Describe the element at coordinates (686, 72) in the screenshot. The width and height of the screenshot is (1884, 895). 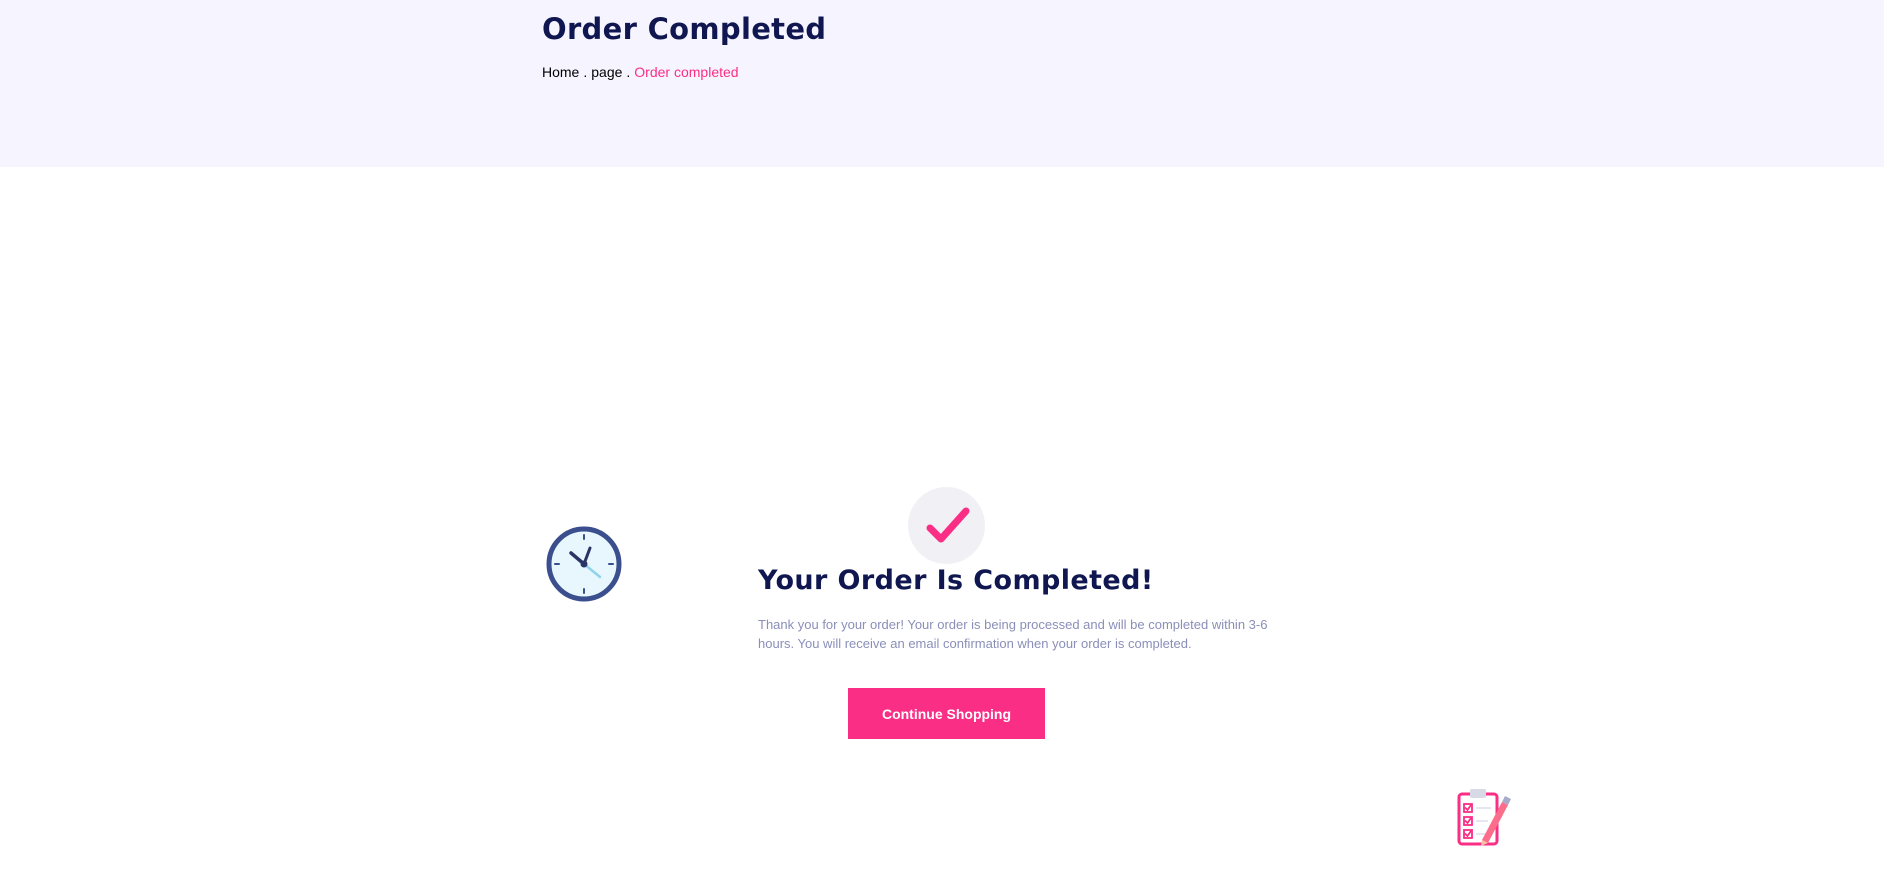
I see `breadcrumb-current: Order completed` at that location.